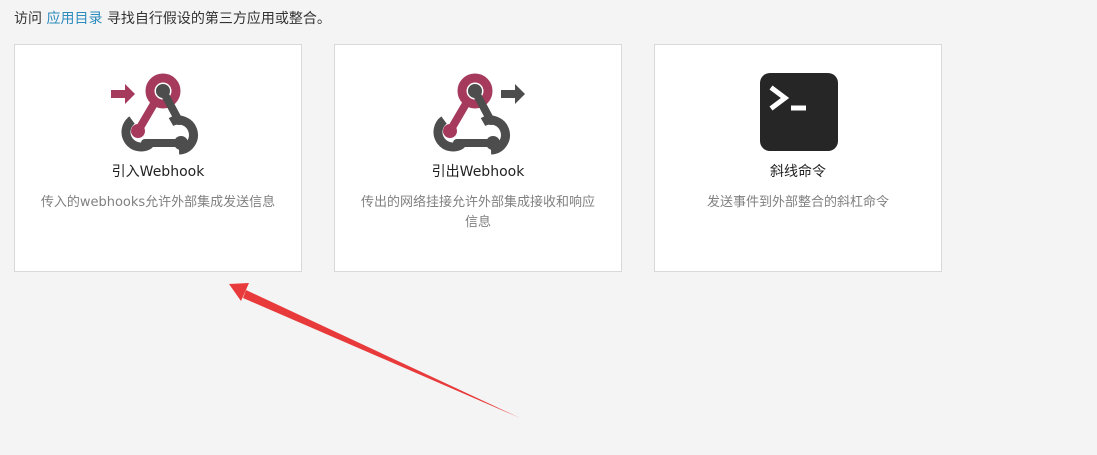 Image resolution: width=1097 pixels, height=455 pixels. What do you see at coordinates (154, 114) in the screenshot?
I see `incoming-webhook-icon` at bounding box center [154, 114].